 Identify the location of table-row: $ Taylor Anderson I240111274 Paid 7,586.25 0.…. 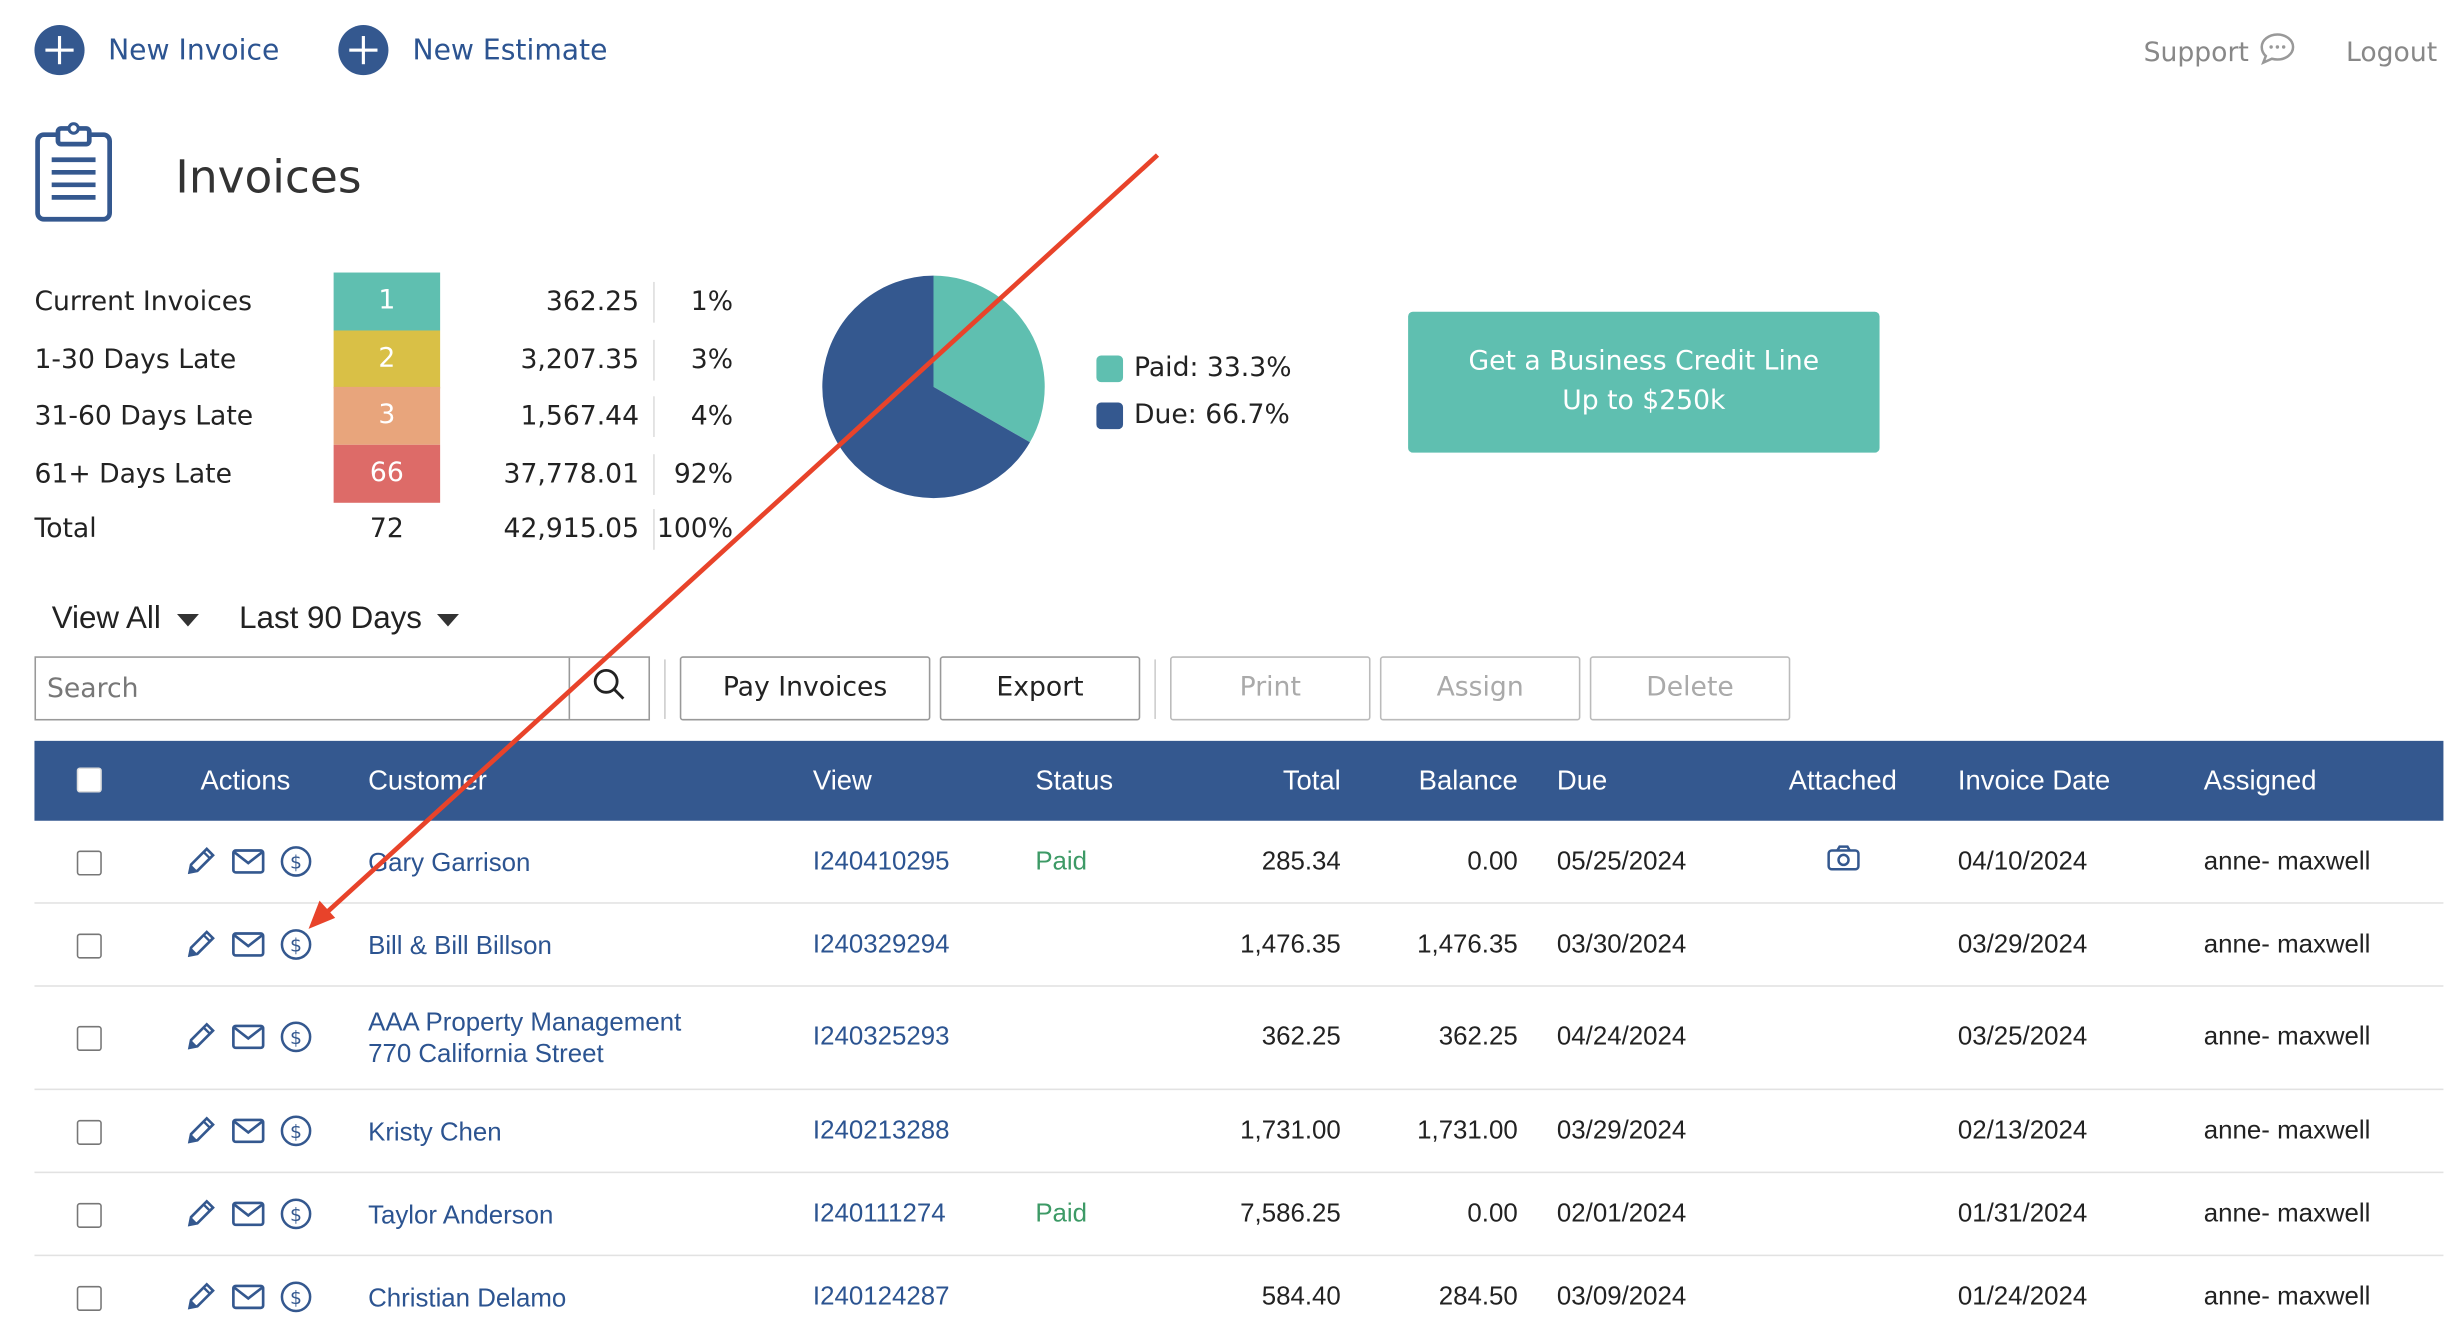
(1239, 1215).